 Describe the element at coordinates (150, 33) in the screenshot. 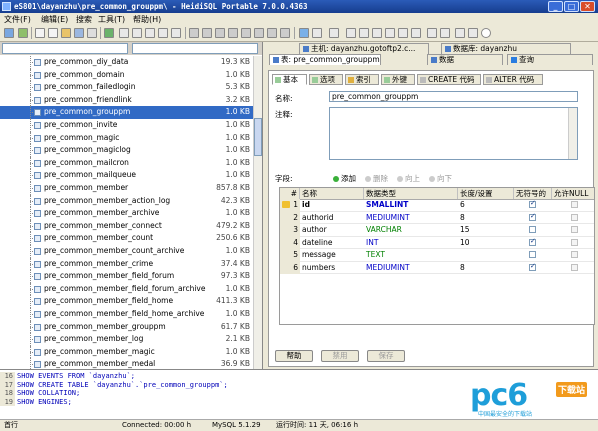

I see `export-icon` at that location.